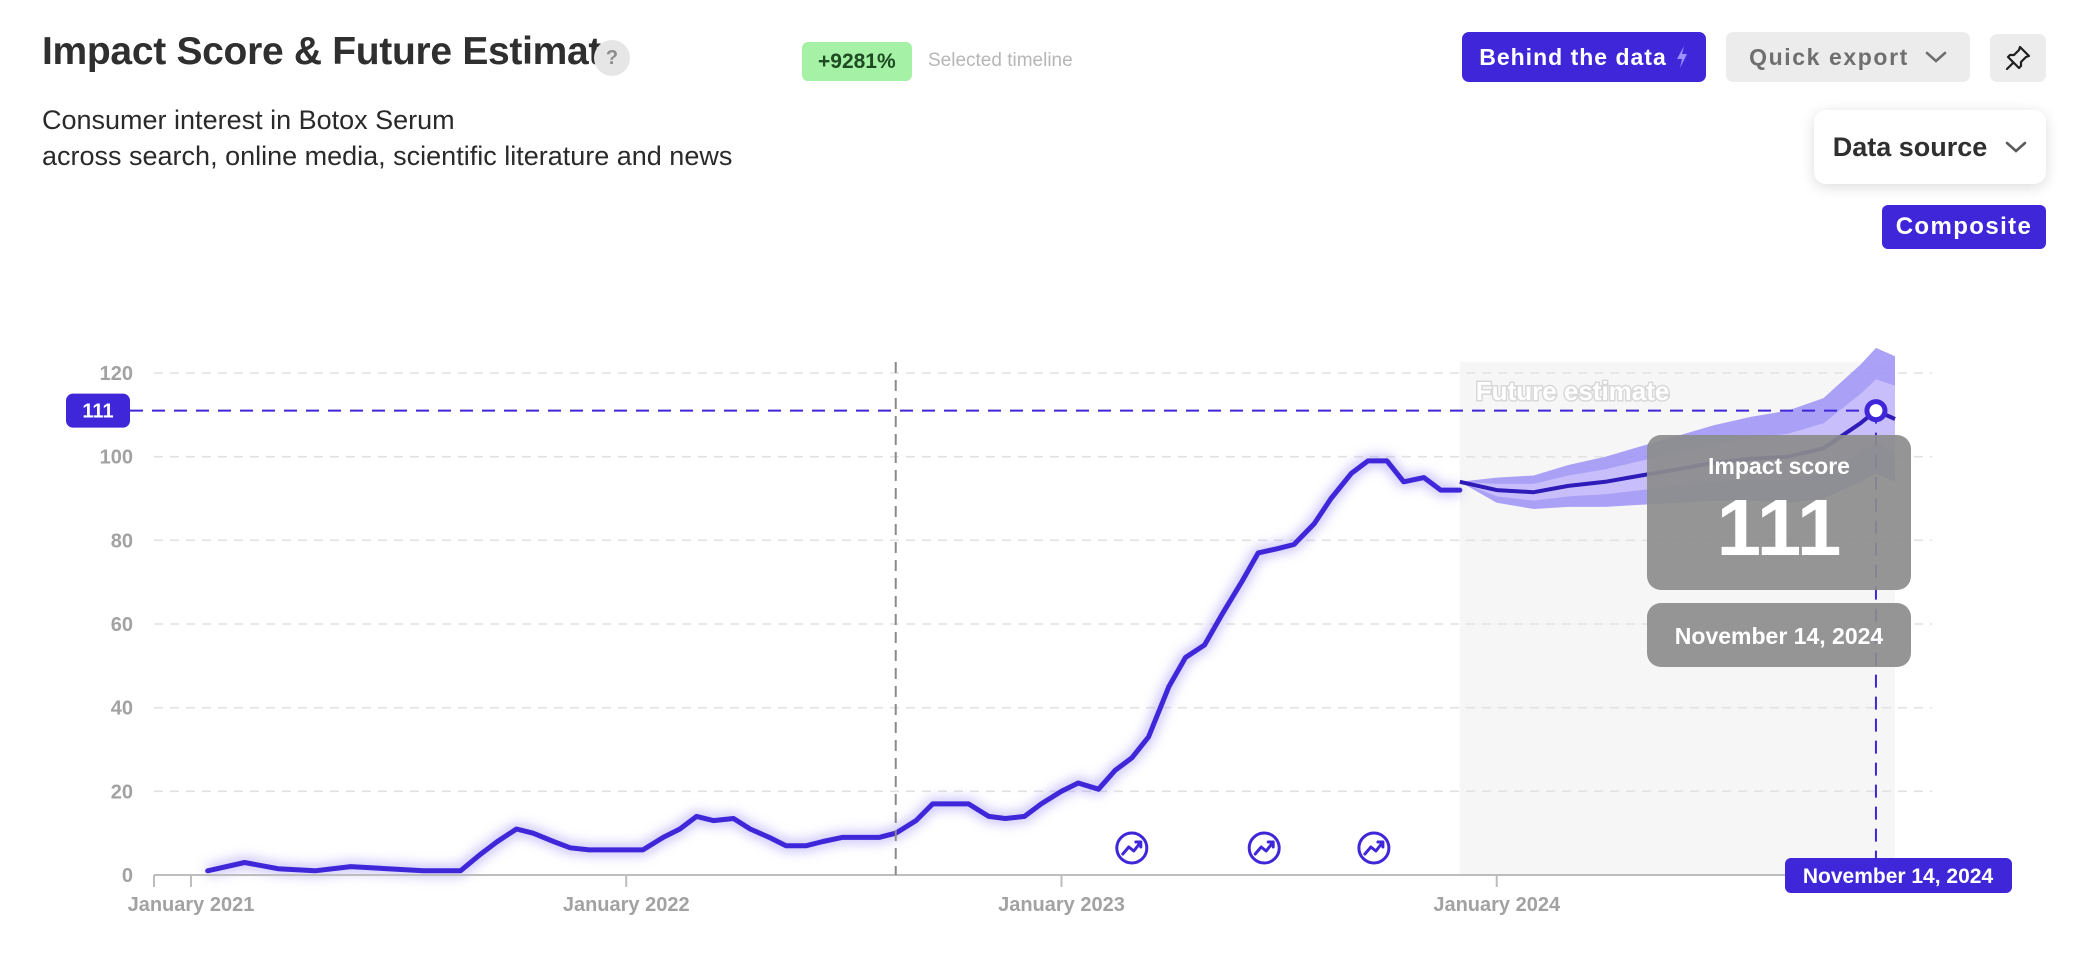 The width and height of the screenshot is (2080, 954). I want to click on tooltip-title: Impact score, so click(1779, 466).